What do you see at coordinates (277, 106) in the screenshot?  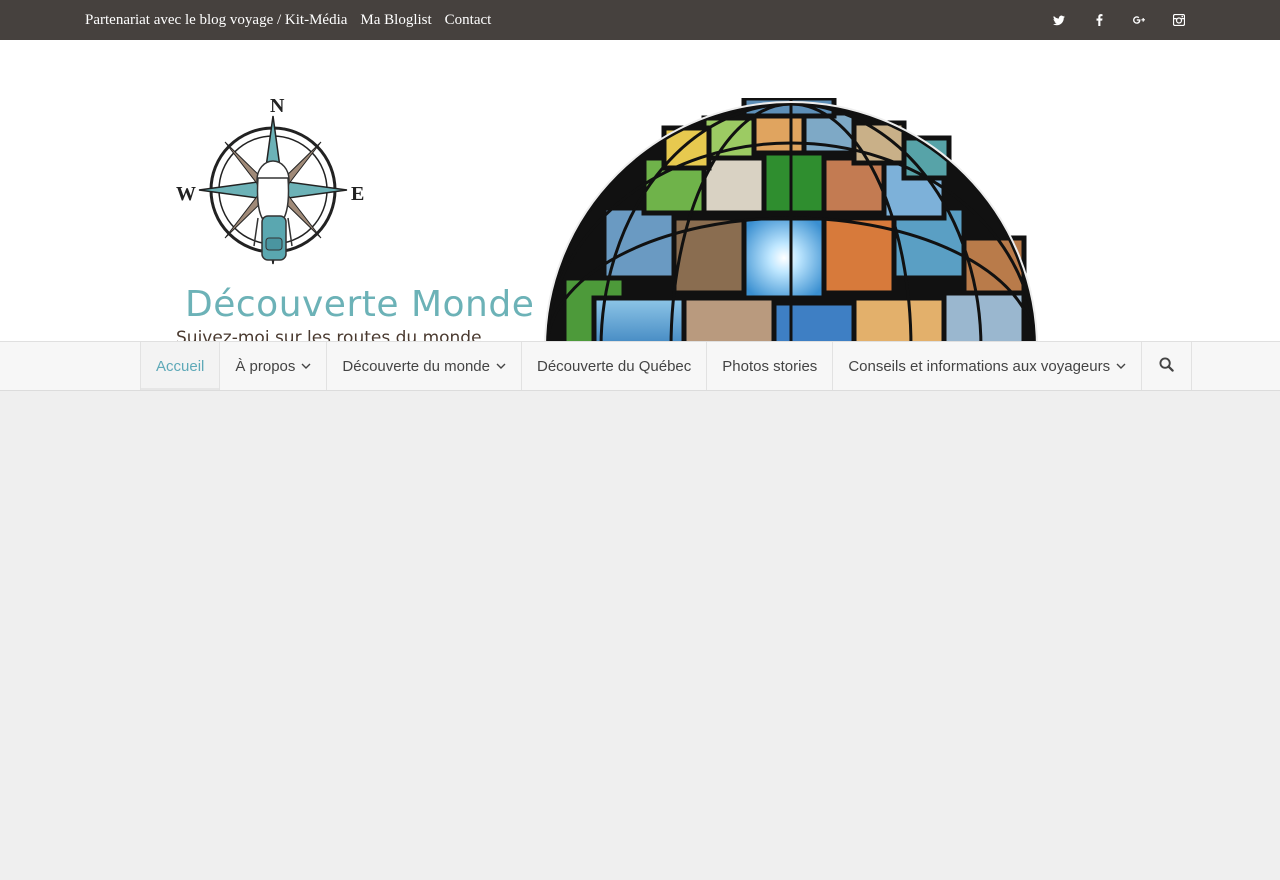 I see `compass-north: N` at bounding box center [277, 106].